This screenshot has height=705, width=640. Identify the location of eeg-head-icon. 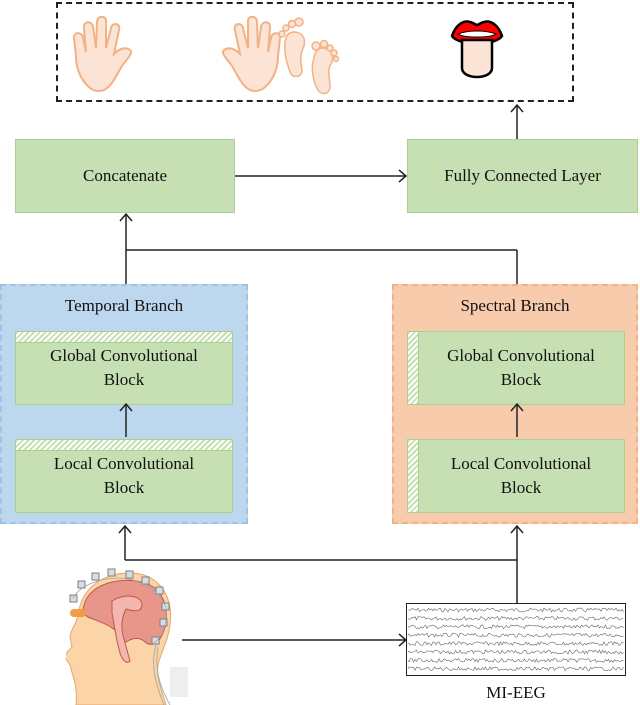
(127, 636).